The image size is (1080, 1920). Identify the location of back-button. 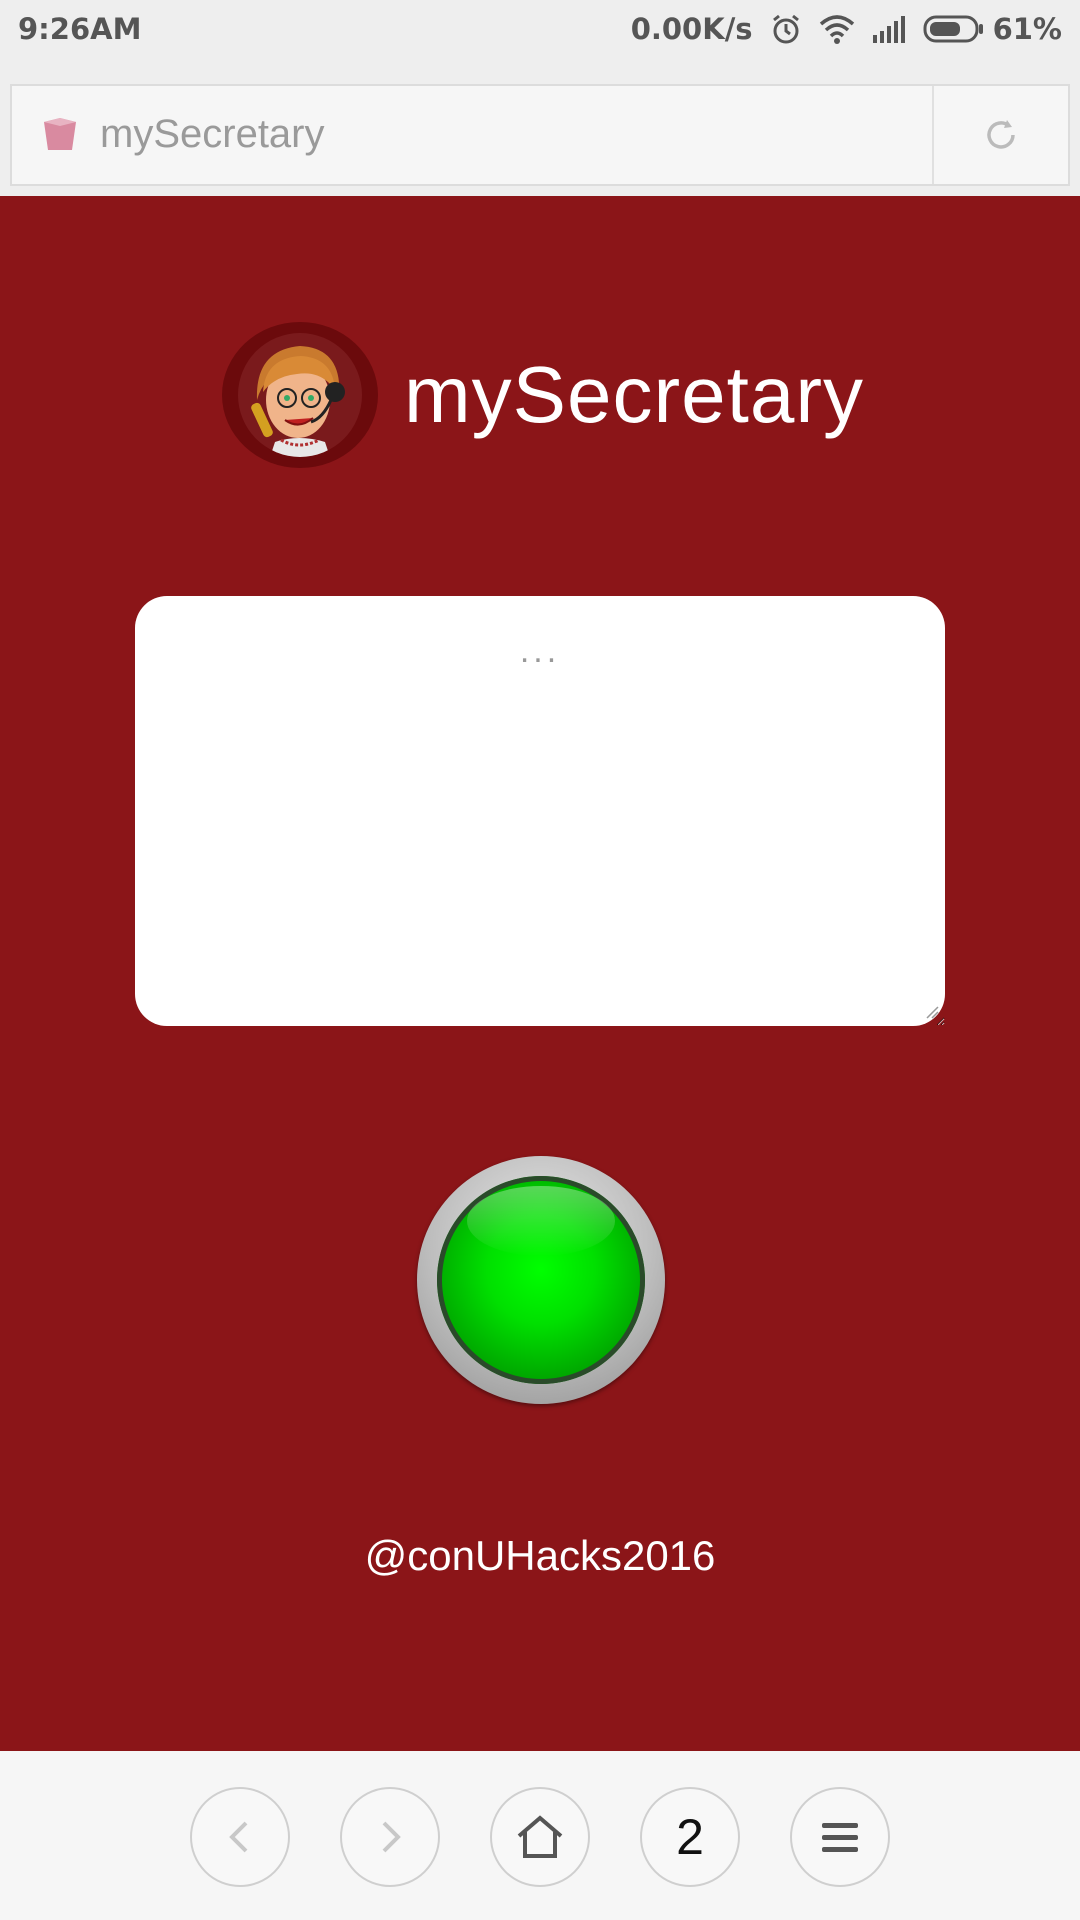
(240, 1837).